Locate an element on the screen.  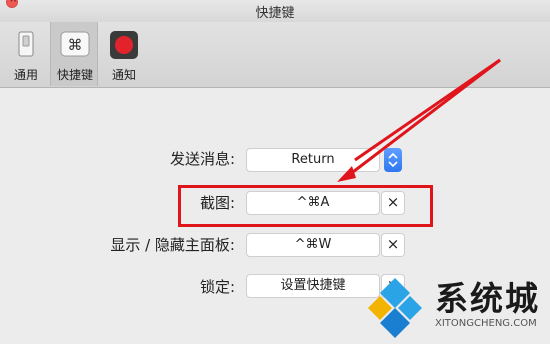
watermark-logo: 系统城 XITONGCHENG.COM is located at coordinates (455, 307).